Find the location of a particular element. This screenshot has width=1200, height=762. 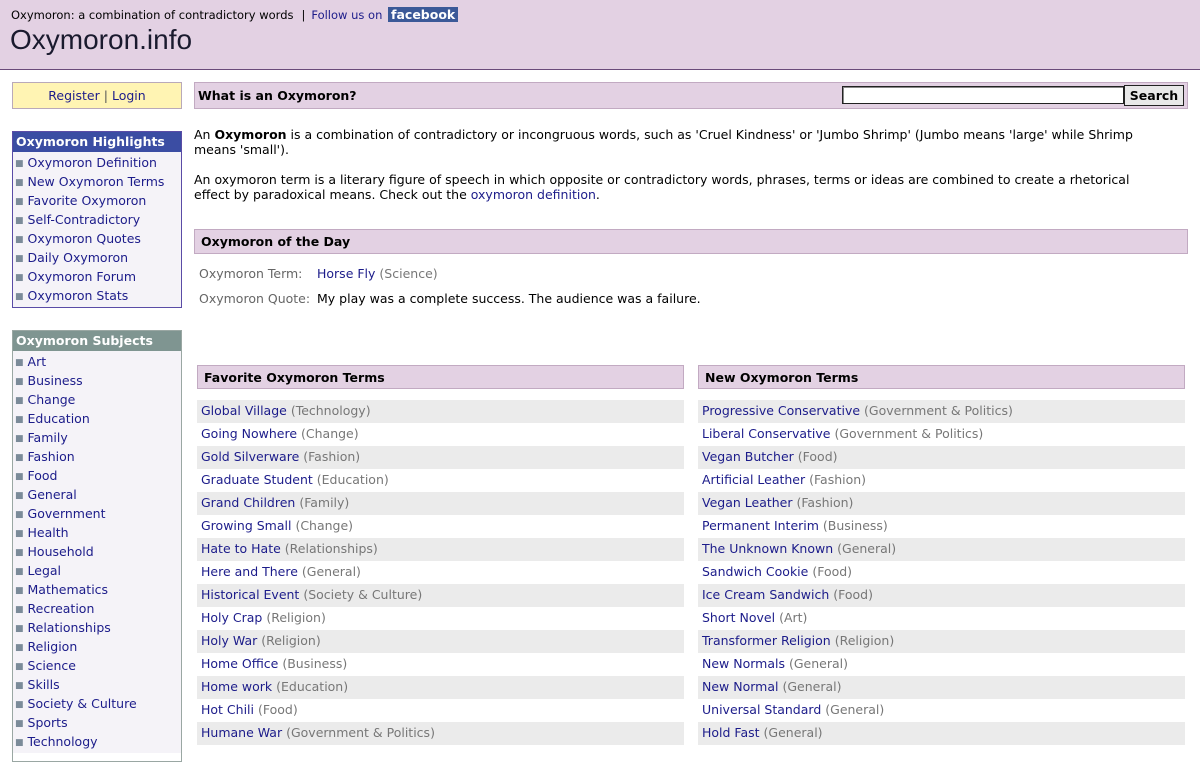

term-link: Home work is located at coordinates (236, 686).